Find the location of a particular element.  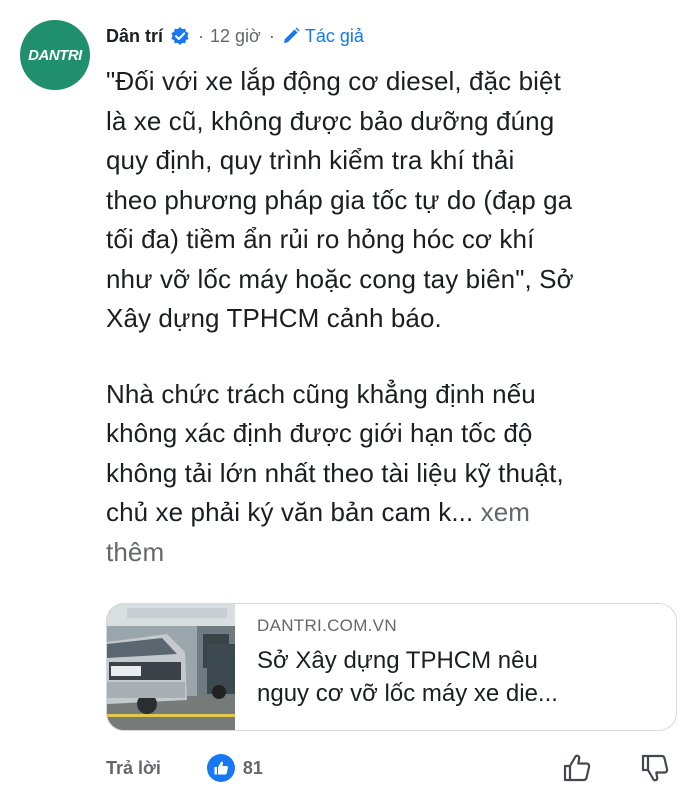

see-more-link-cont: thêm is located at coordinates (396, 553).